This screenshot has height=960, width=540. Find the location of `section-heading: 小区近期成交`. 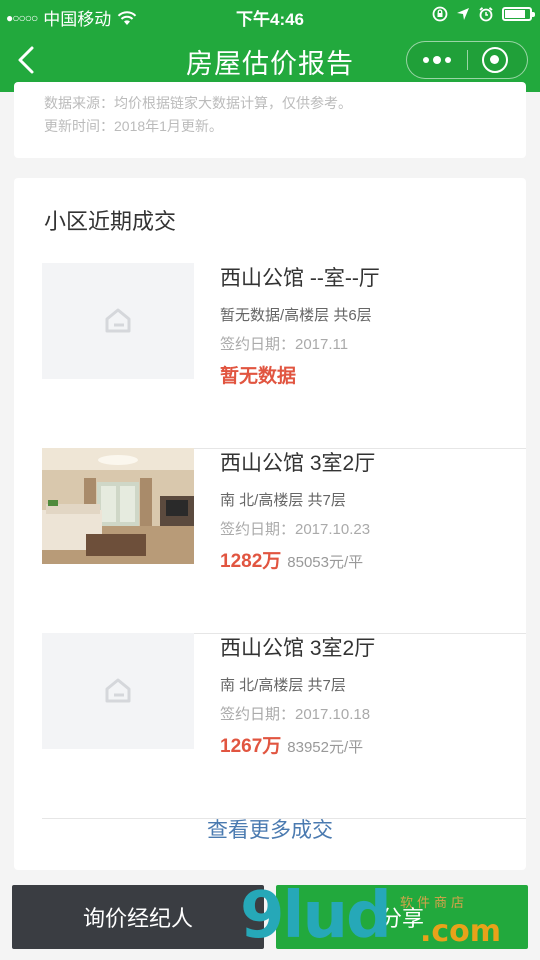

section-heading: 小区近期成交 is located at coordinates (110, 221).